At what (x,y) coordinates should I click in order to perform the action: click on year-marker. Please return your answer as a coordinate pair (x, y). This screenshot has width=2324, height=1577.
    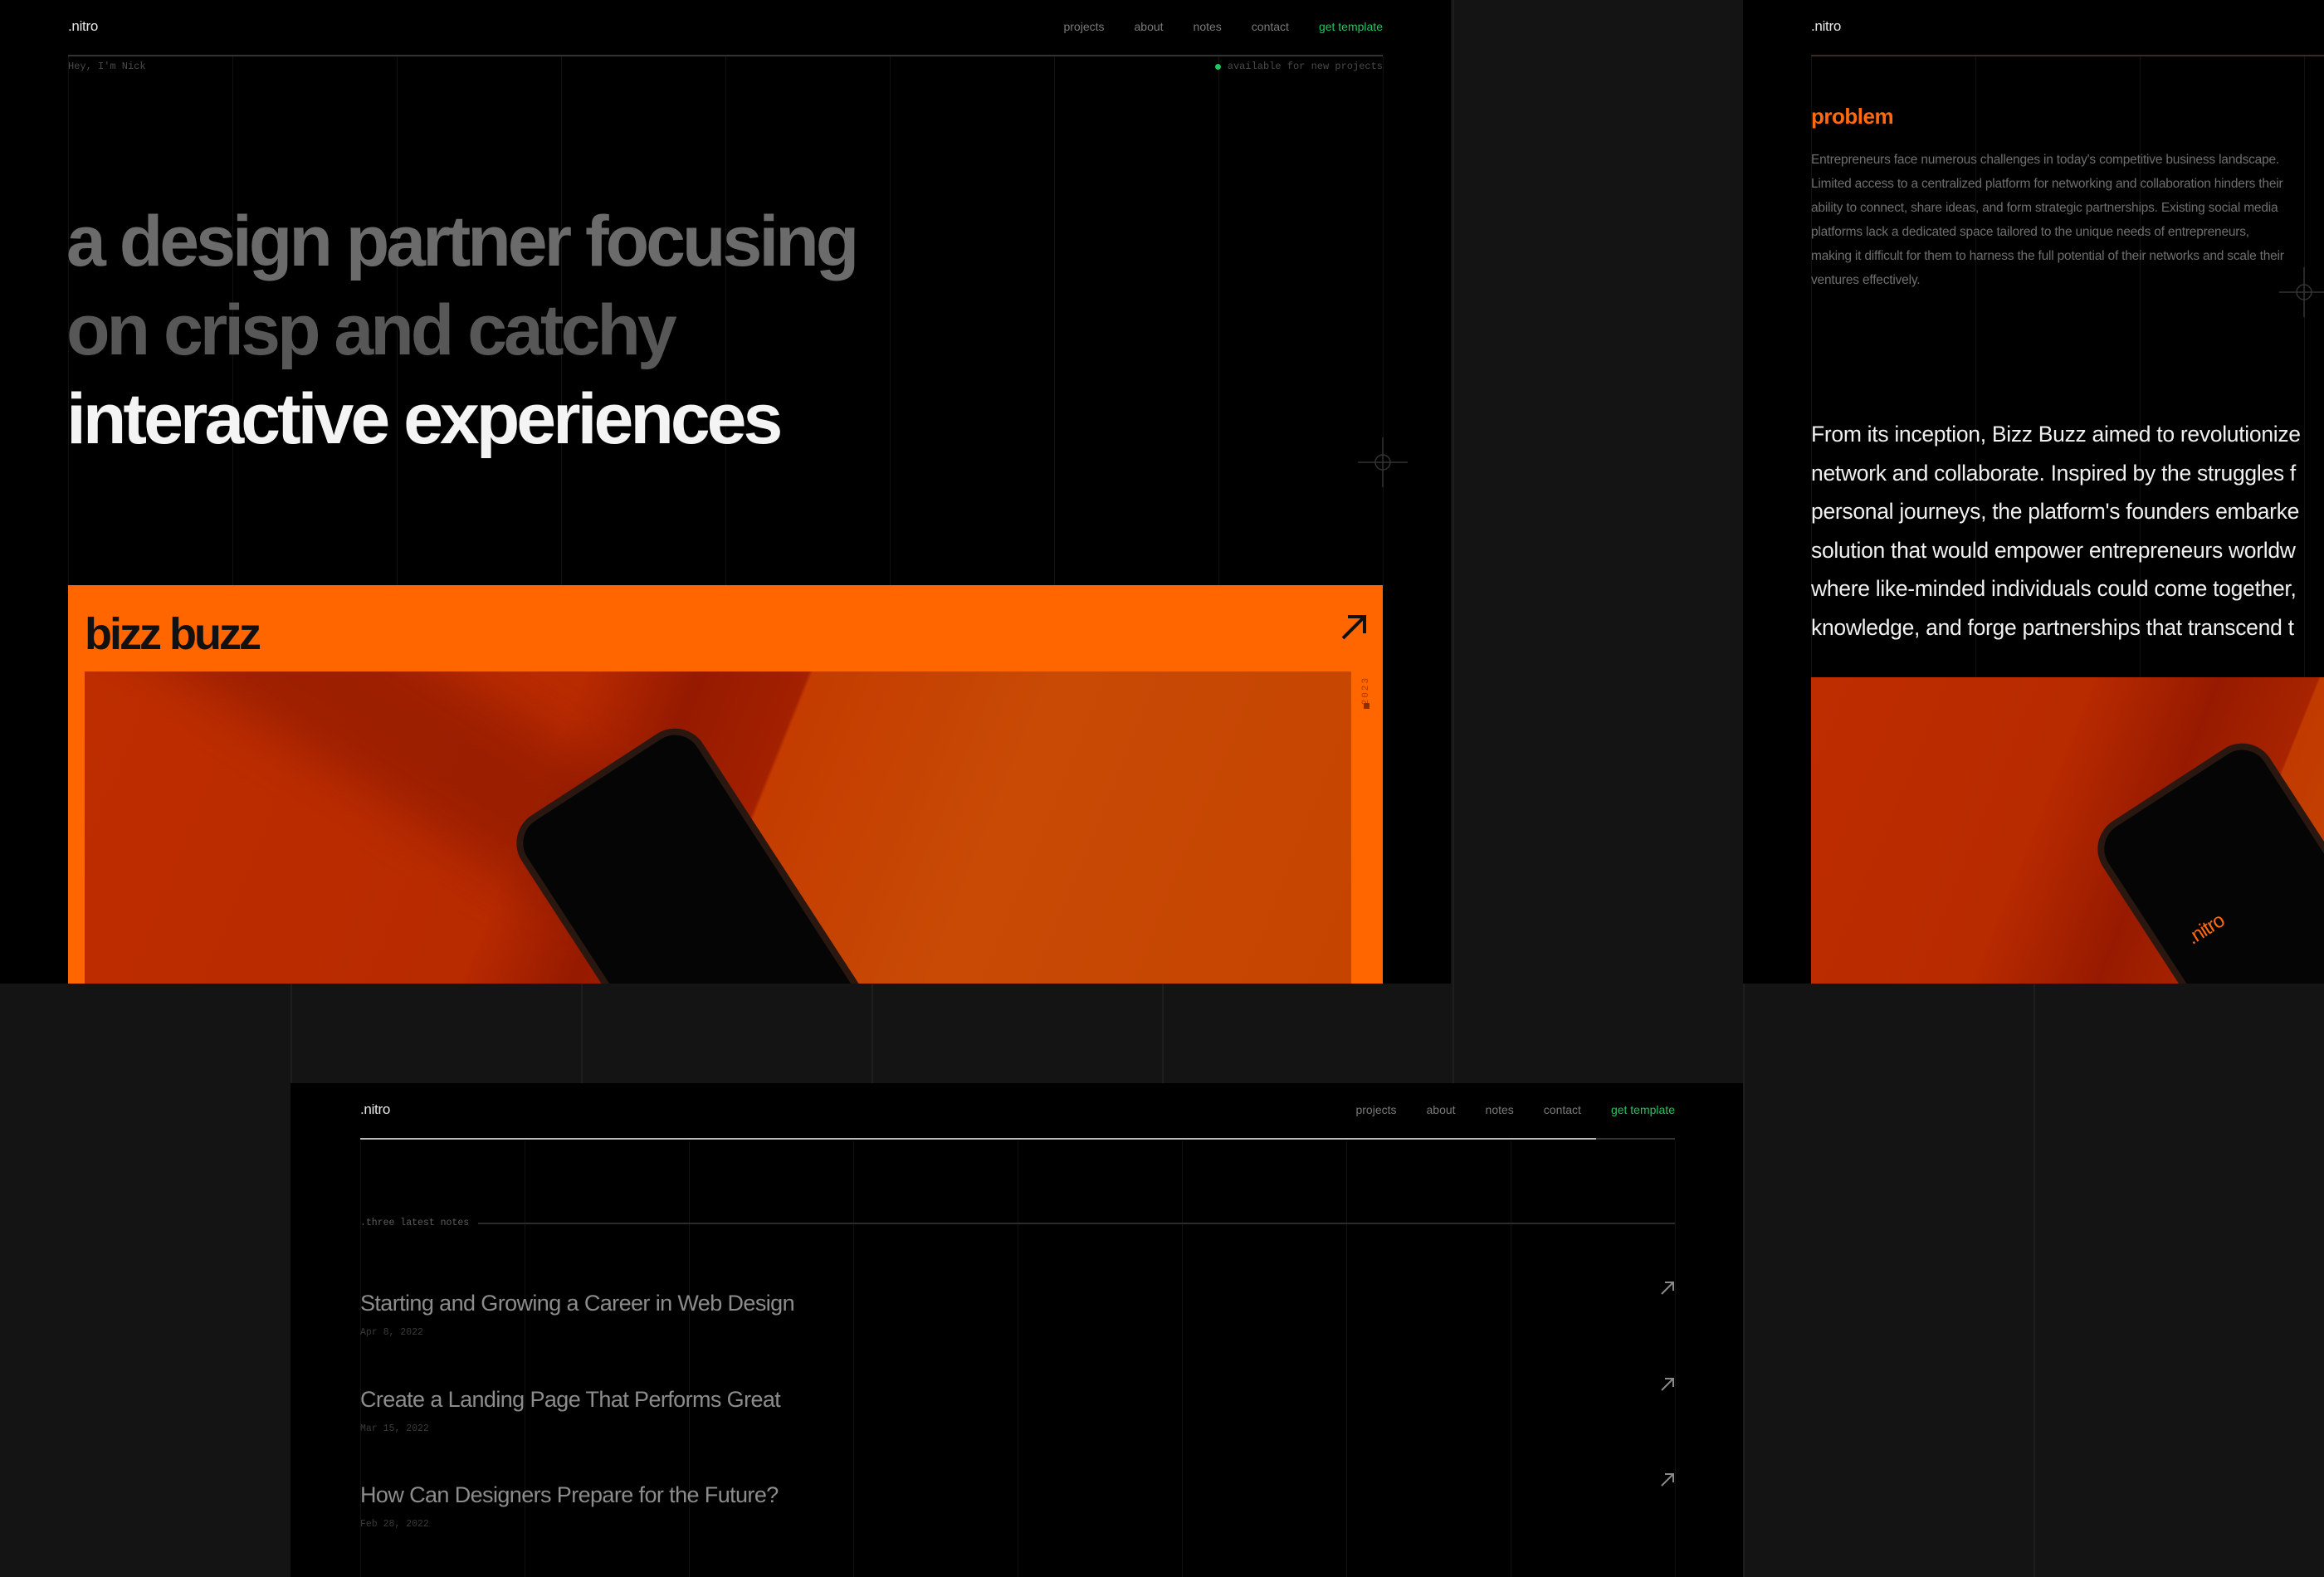
    Looking at the image, I should click on (1367, 706).